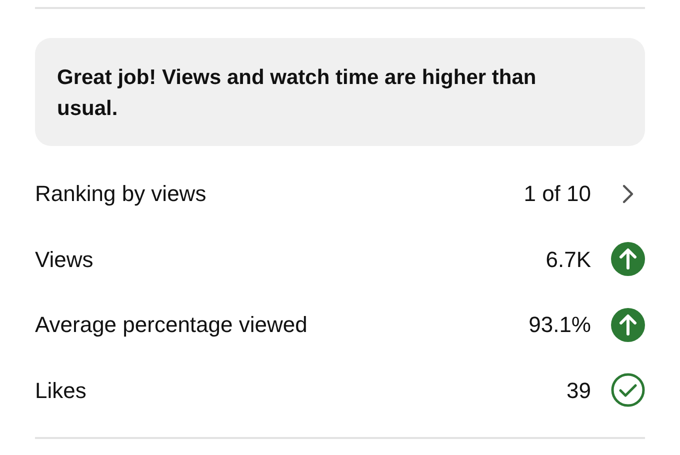 This screenshot has height=455, width=680. Describe the element at coordinates (61, 390) in the screenshot. I see `metric-label: Likes` at that location.